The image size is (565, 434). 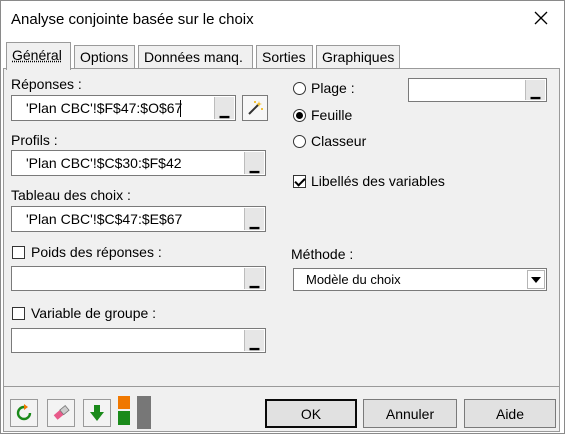 What do you see at coordinates (339, 141) in the screenshot?
I see `workbook-label: Classeur` at bounding box center [339, 141].